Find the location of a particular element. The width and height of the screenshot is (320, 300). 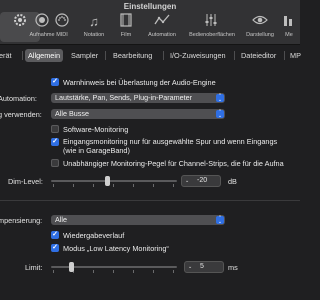

toolbar-film: Film is located at coordinates (126, 27).